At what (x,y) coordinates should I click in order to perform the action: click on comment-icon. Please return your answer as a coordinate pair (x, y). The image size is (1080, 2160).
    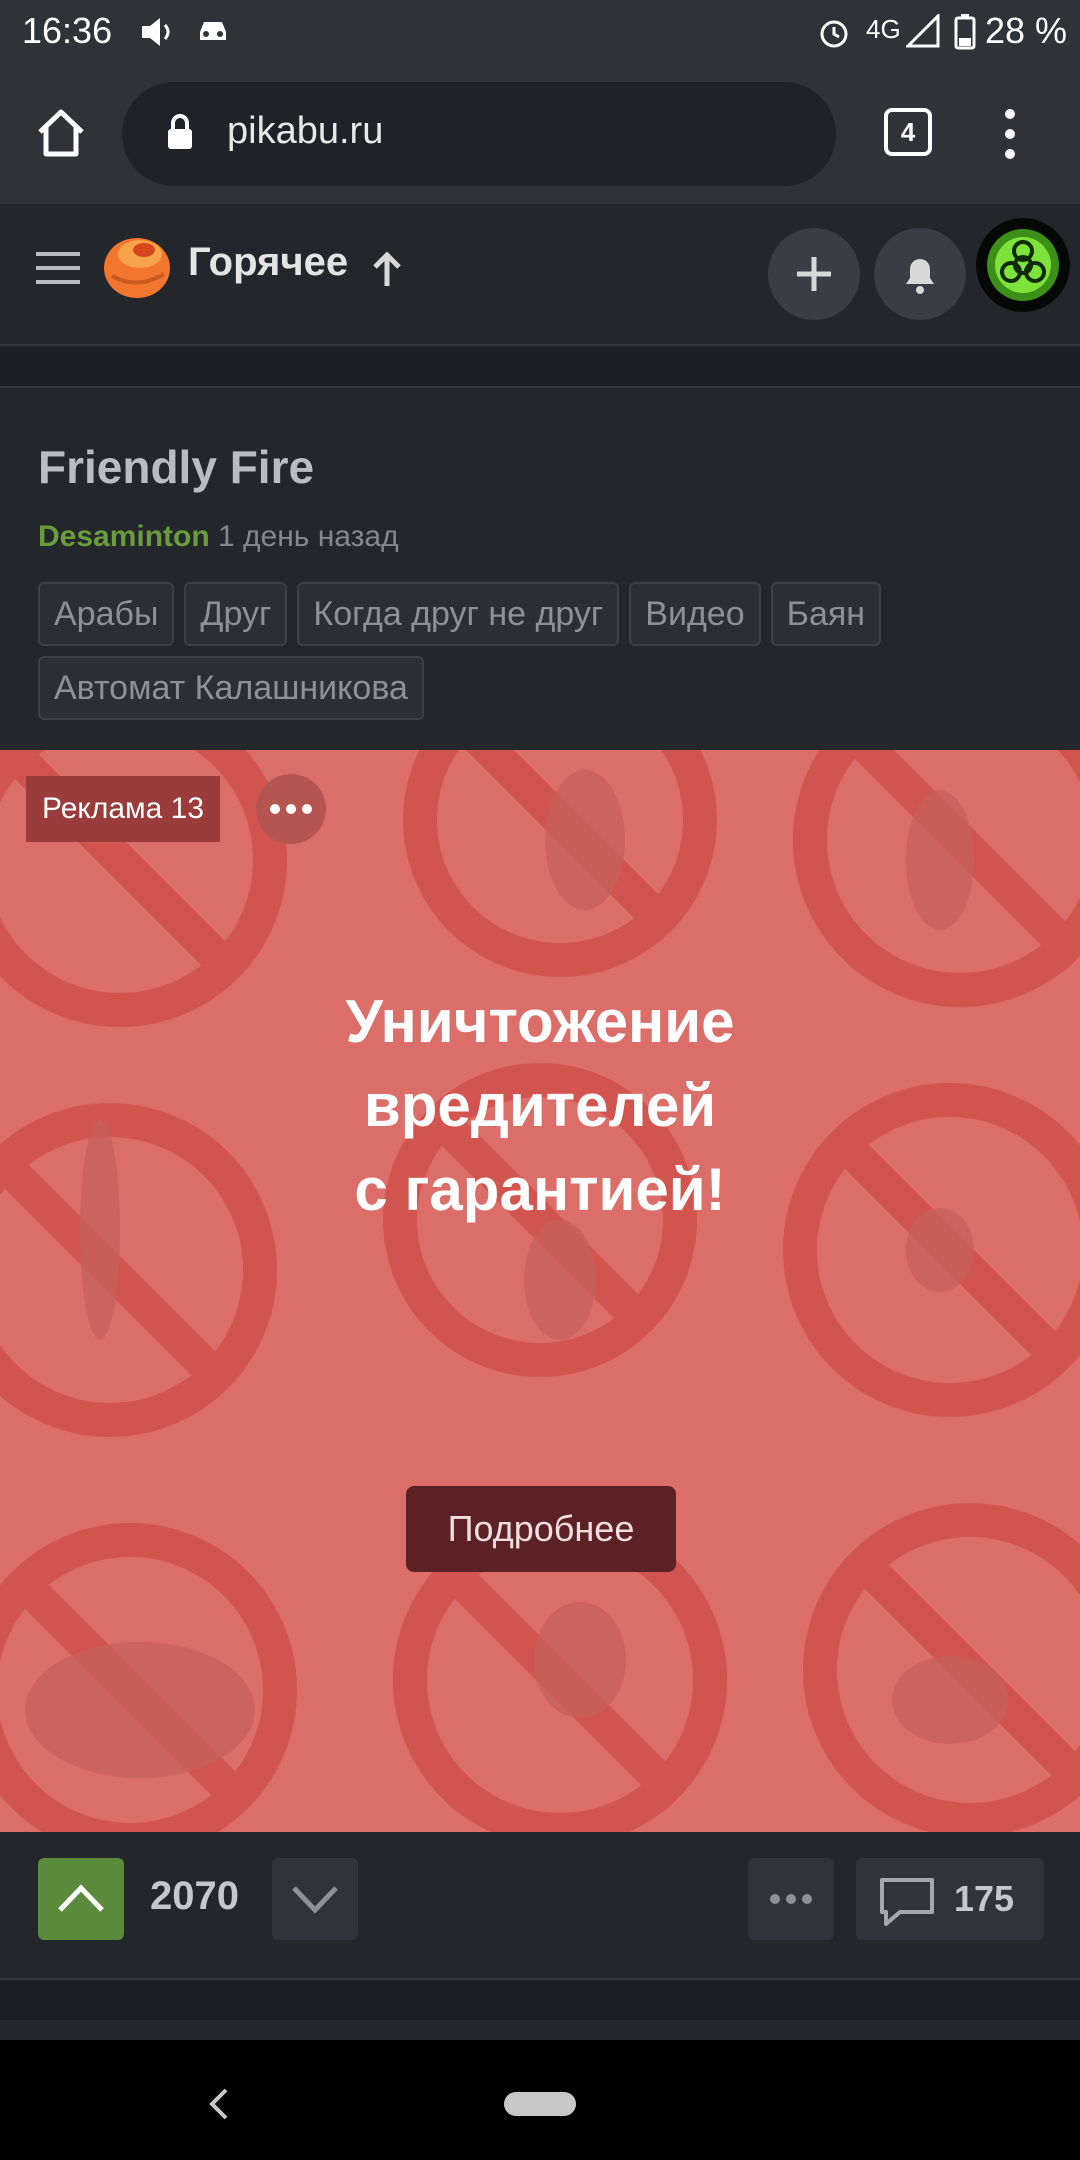
    Looking at the image, I should click on (907, 1902).